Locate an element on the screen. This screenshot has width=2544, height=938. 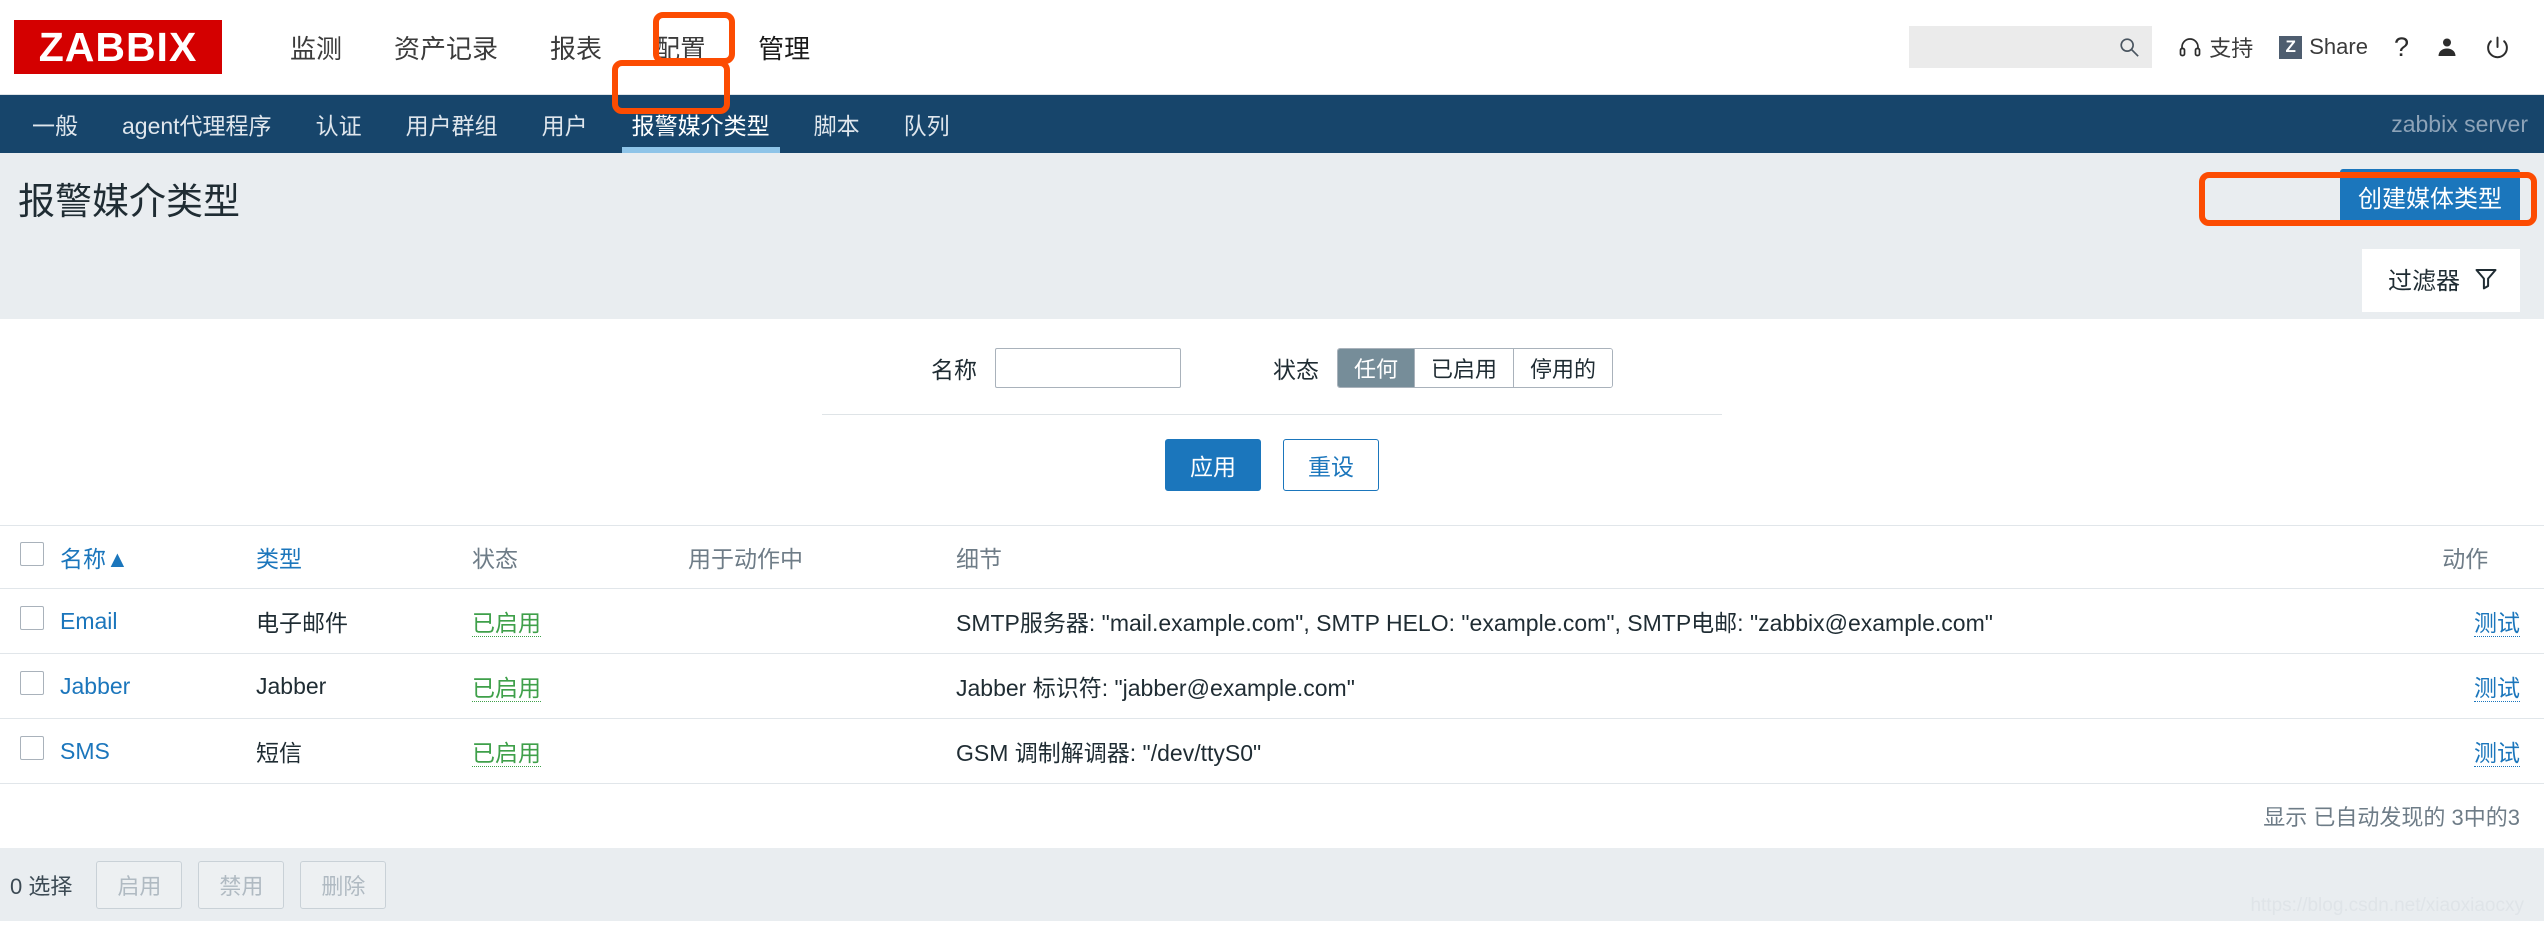
row-name-cell: SMS is located at coordinates (152, 751).